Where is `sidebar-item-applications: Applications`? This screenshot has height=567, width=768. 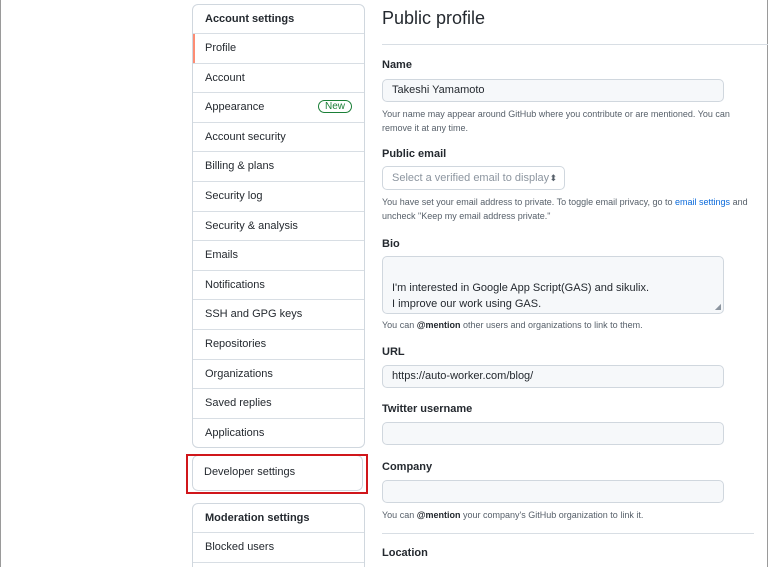 sidebar-item-applications: Applications is located at coordinates (278, 433).